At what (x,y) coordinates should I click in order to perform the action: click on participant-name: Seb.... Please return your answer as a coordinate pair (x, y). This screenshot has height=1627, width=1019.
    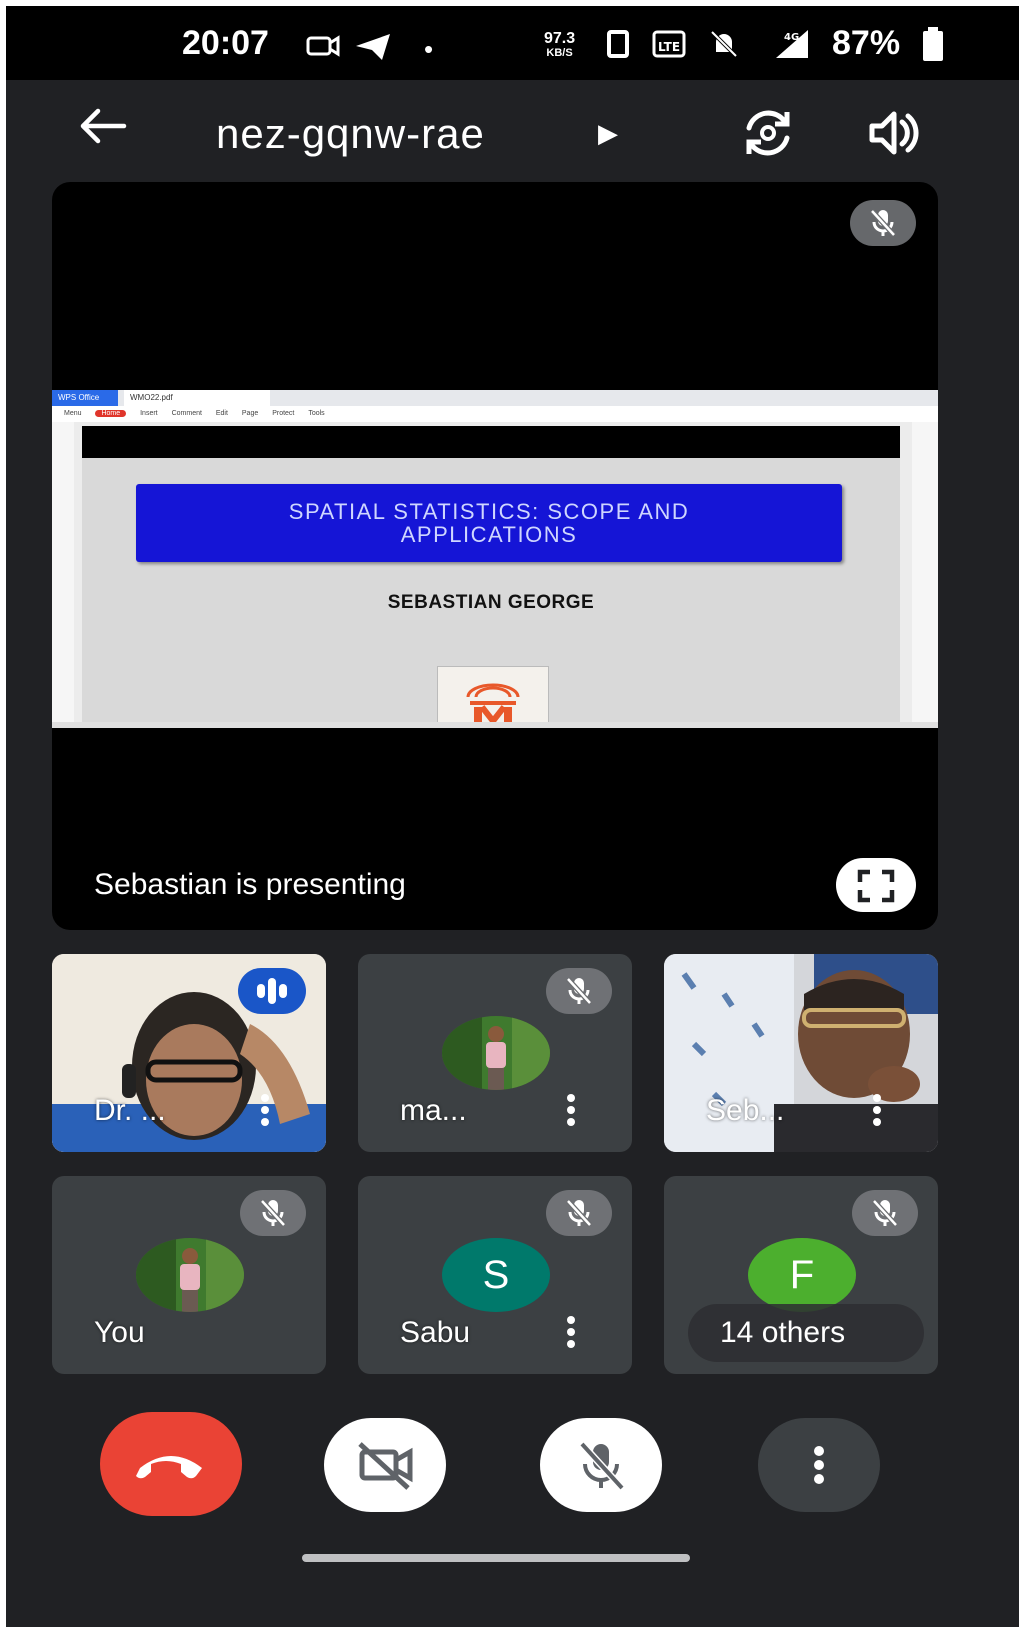
    Looking at the image, I should click on (745, 1110).